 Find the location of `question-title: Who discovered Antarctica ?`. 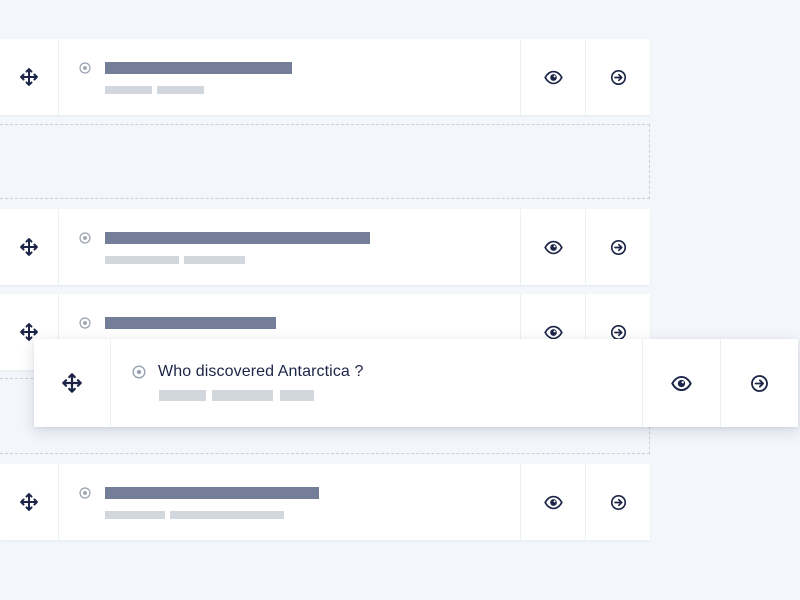

question-title: Who discovered Antarctica ? is located at coordinates (261, 371).